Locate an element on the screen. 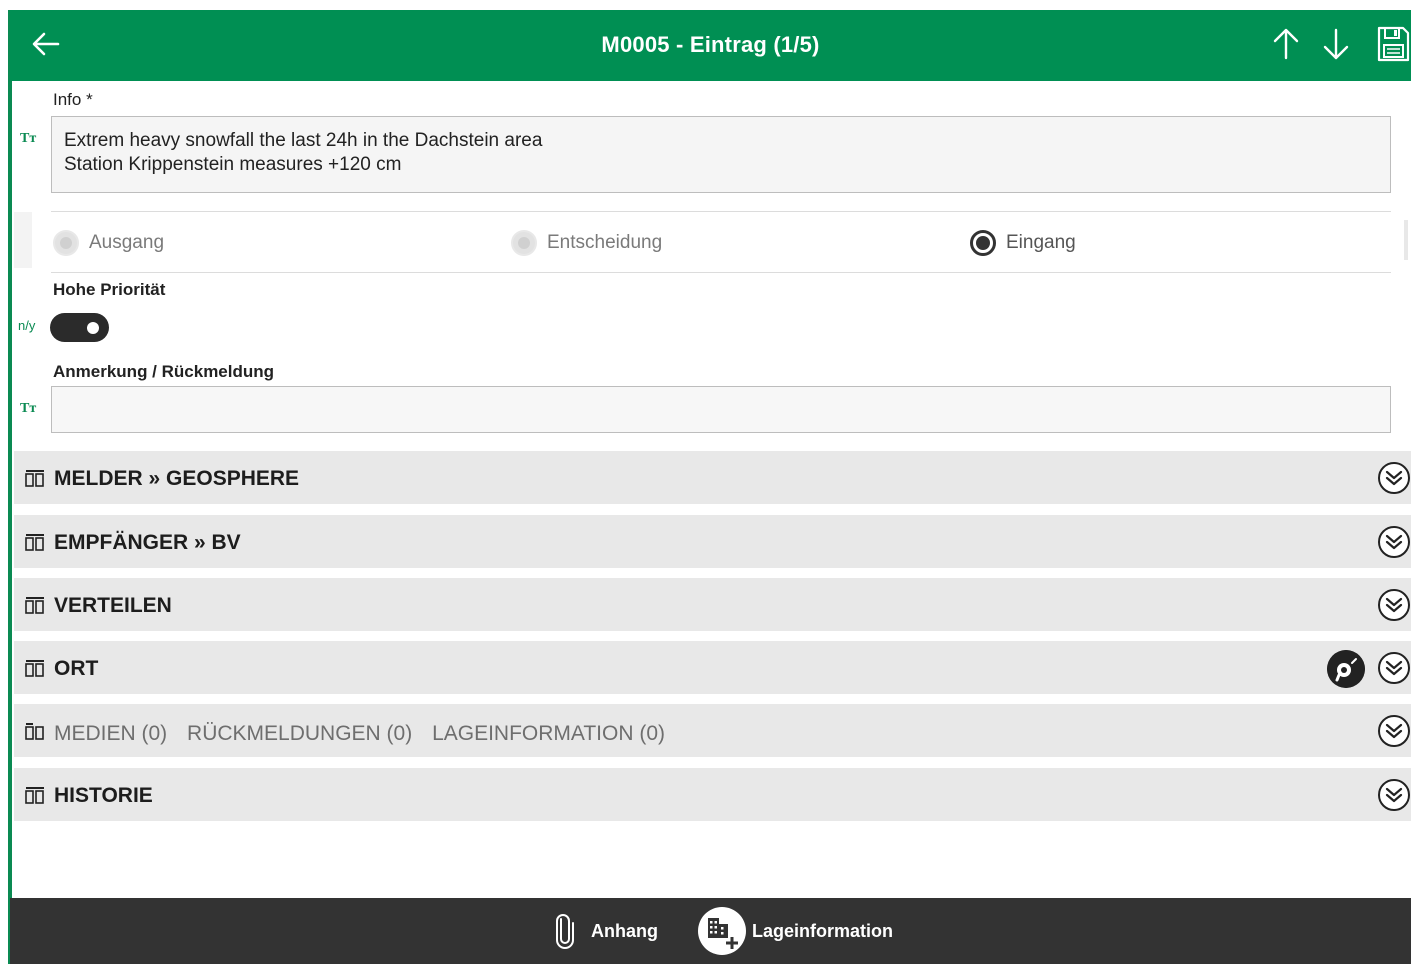 This screenshot has width=1411, height=964. priority-label: Hohe Priorität is located at coordinates (109, 289).